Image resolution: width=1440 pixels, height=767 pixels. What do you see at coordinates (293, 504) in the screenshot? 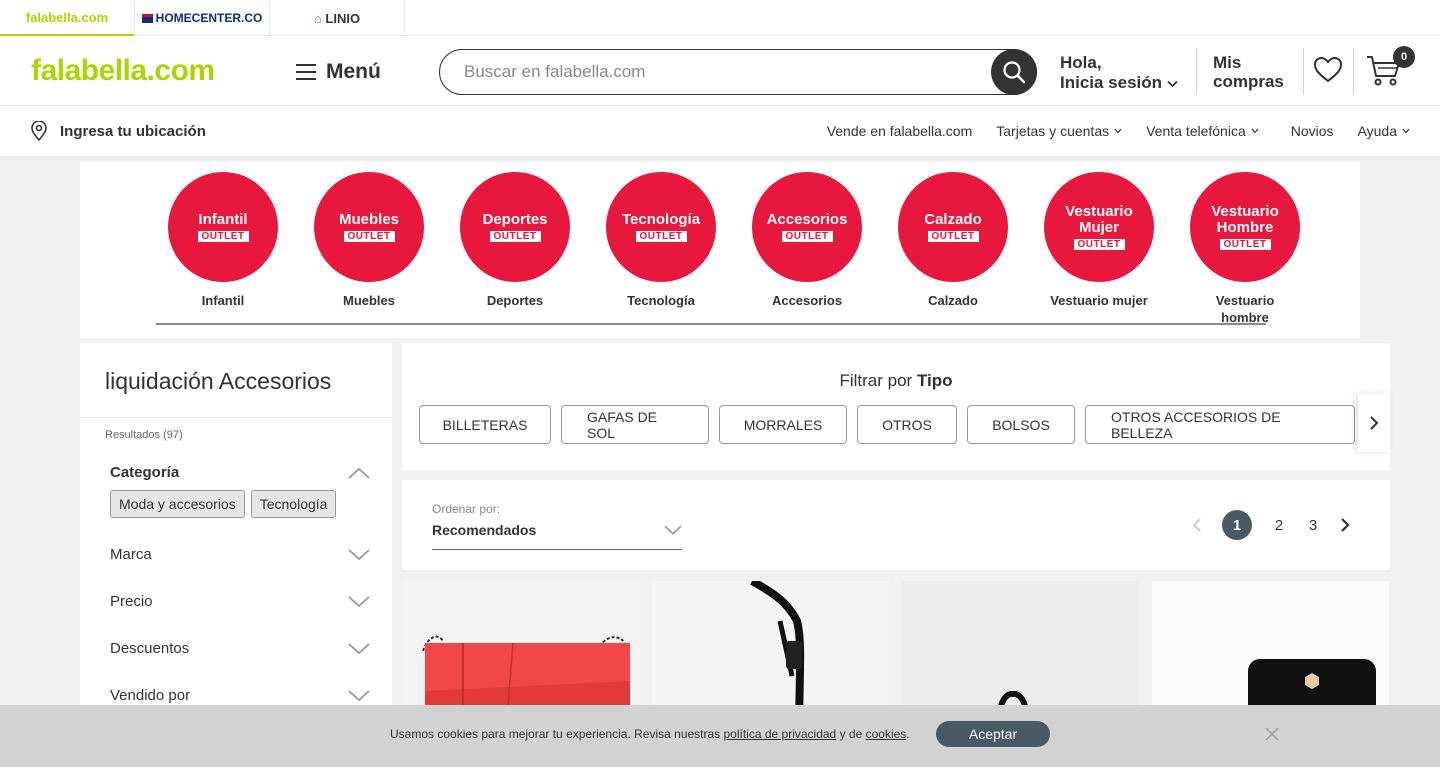
I see `category-chip: Tecnología` at bounding box center [293, 504].